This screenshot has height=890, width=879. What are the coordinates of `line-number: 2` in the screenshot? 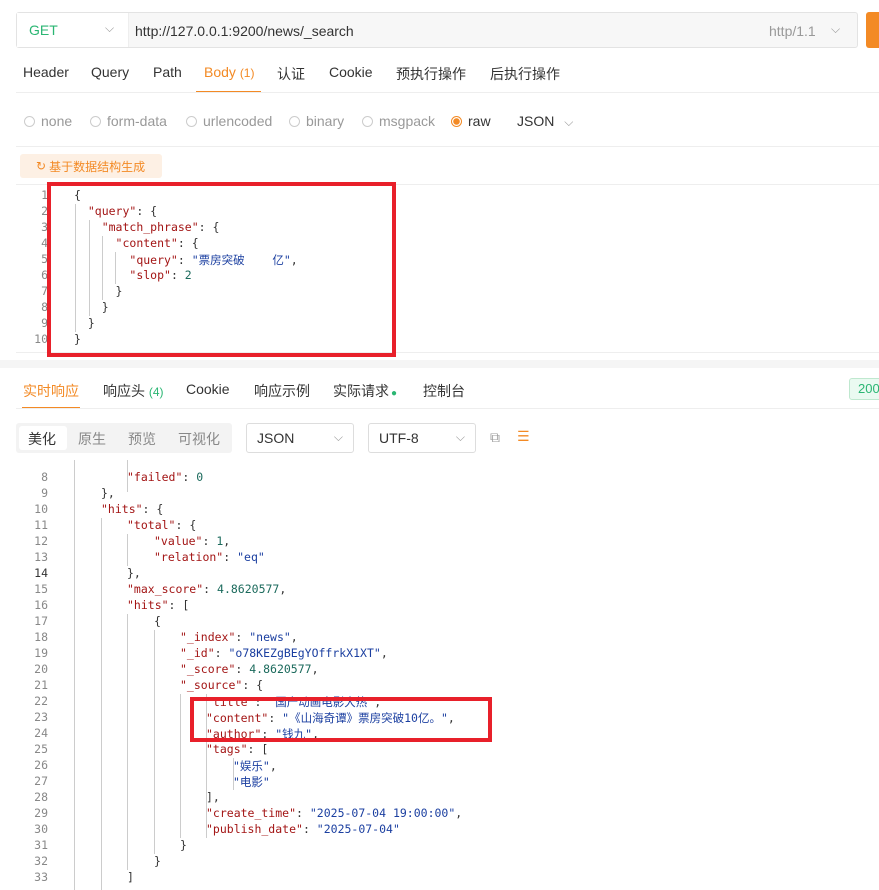 It's located at (44, 211).